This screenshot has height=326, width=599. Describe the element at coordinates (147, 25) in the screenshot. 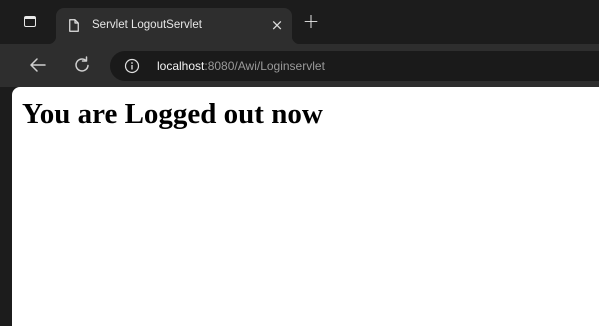

I see `tab-title: Servlet LogoutServlet` at that location.